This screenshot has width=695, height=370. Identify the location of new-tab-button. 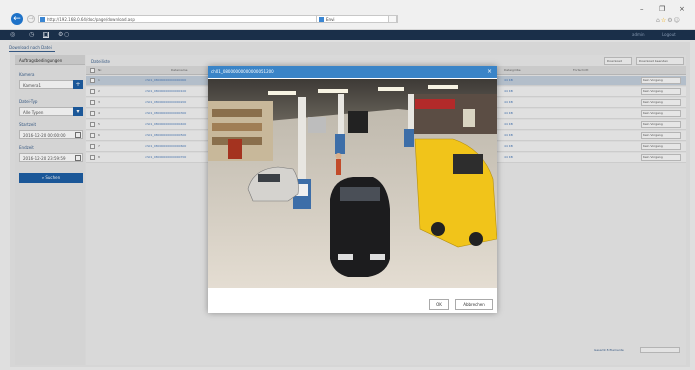
(392, 19).